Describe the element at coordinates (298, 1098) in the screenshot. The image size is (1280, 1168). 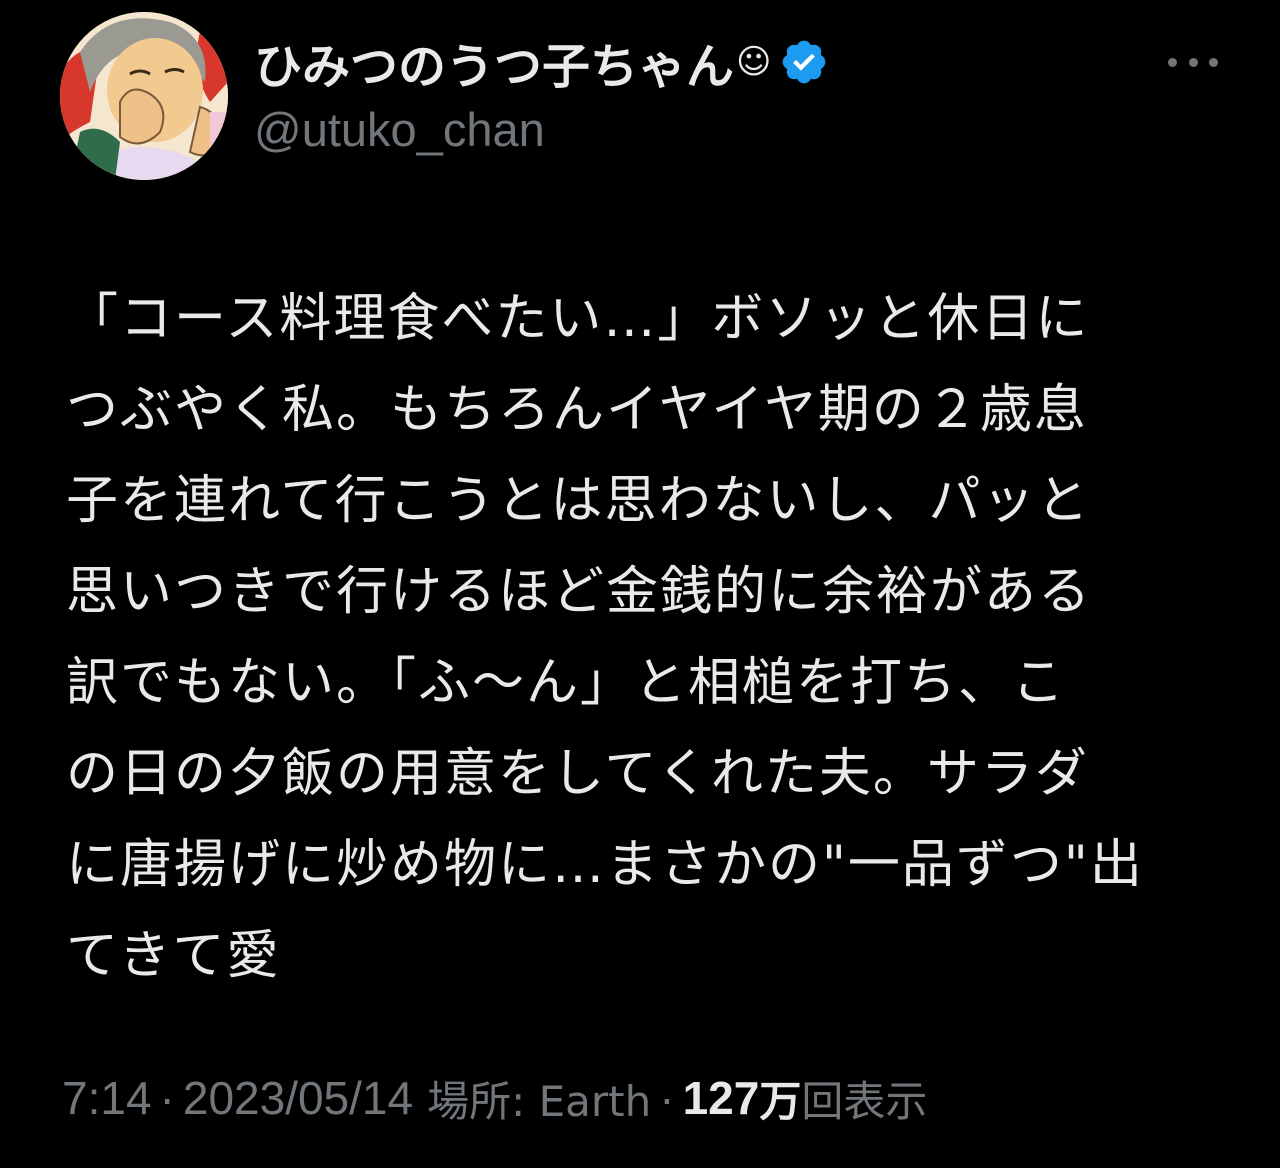
I see `tweet-date: 2023/05/14` at that location.